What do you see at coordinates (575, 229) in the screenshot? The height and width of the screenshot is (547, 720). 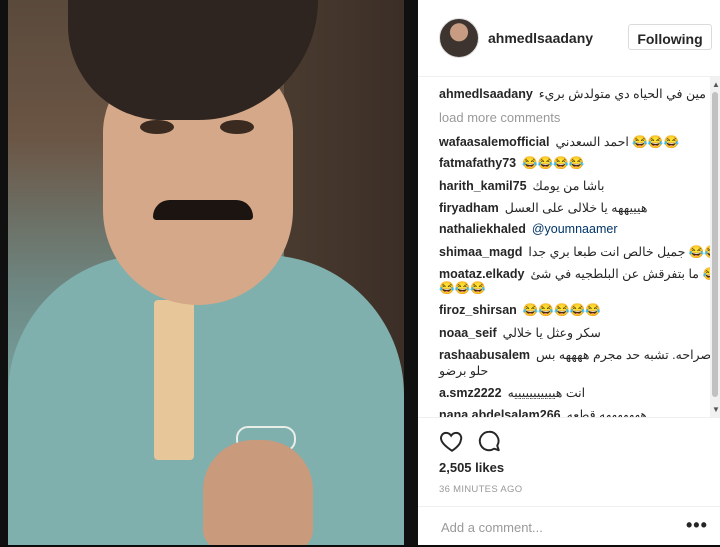 I see `comment-mention-link: @youmnaamer` at bounding box center [575, 229].